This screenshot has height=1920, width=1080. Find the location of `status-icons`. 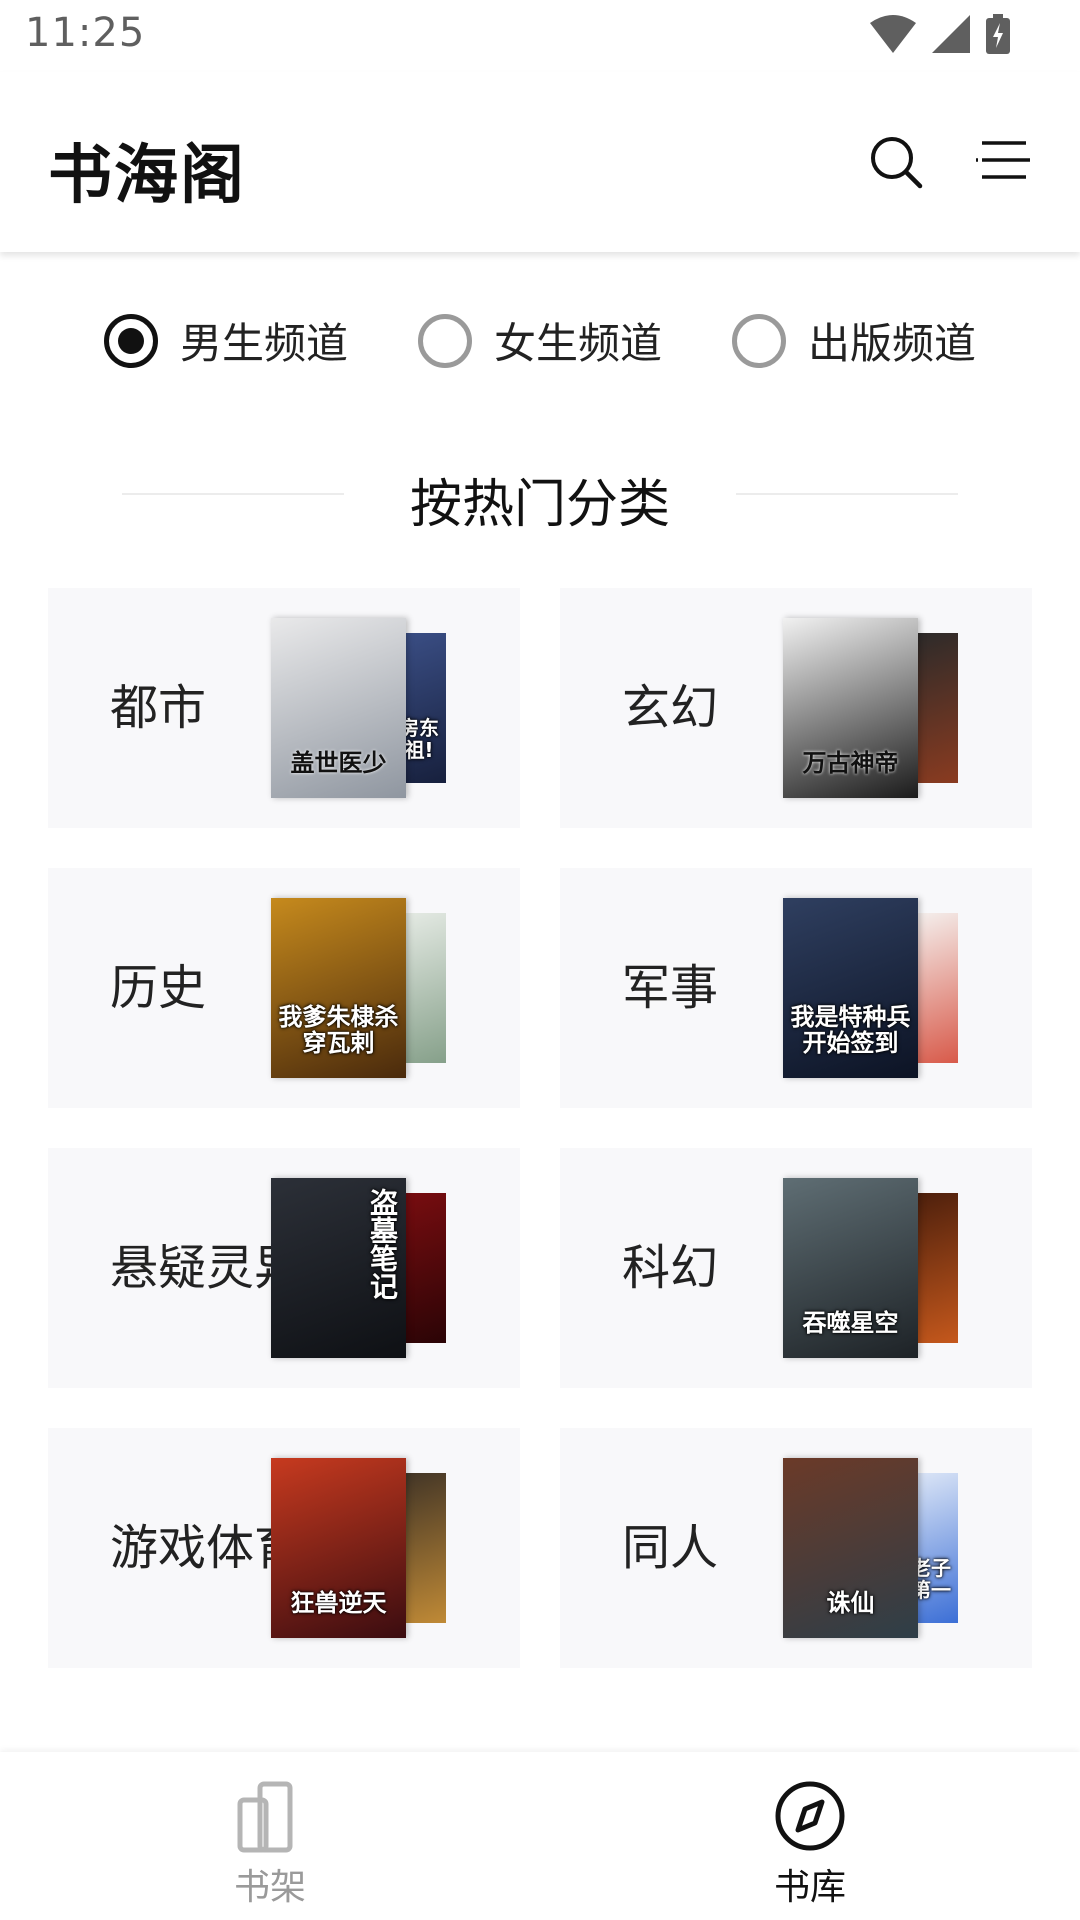

status-icons is located at coordinates (940, 34).